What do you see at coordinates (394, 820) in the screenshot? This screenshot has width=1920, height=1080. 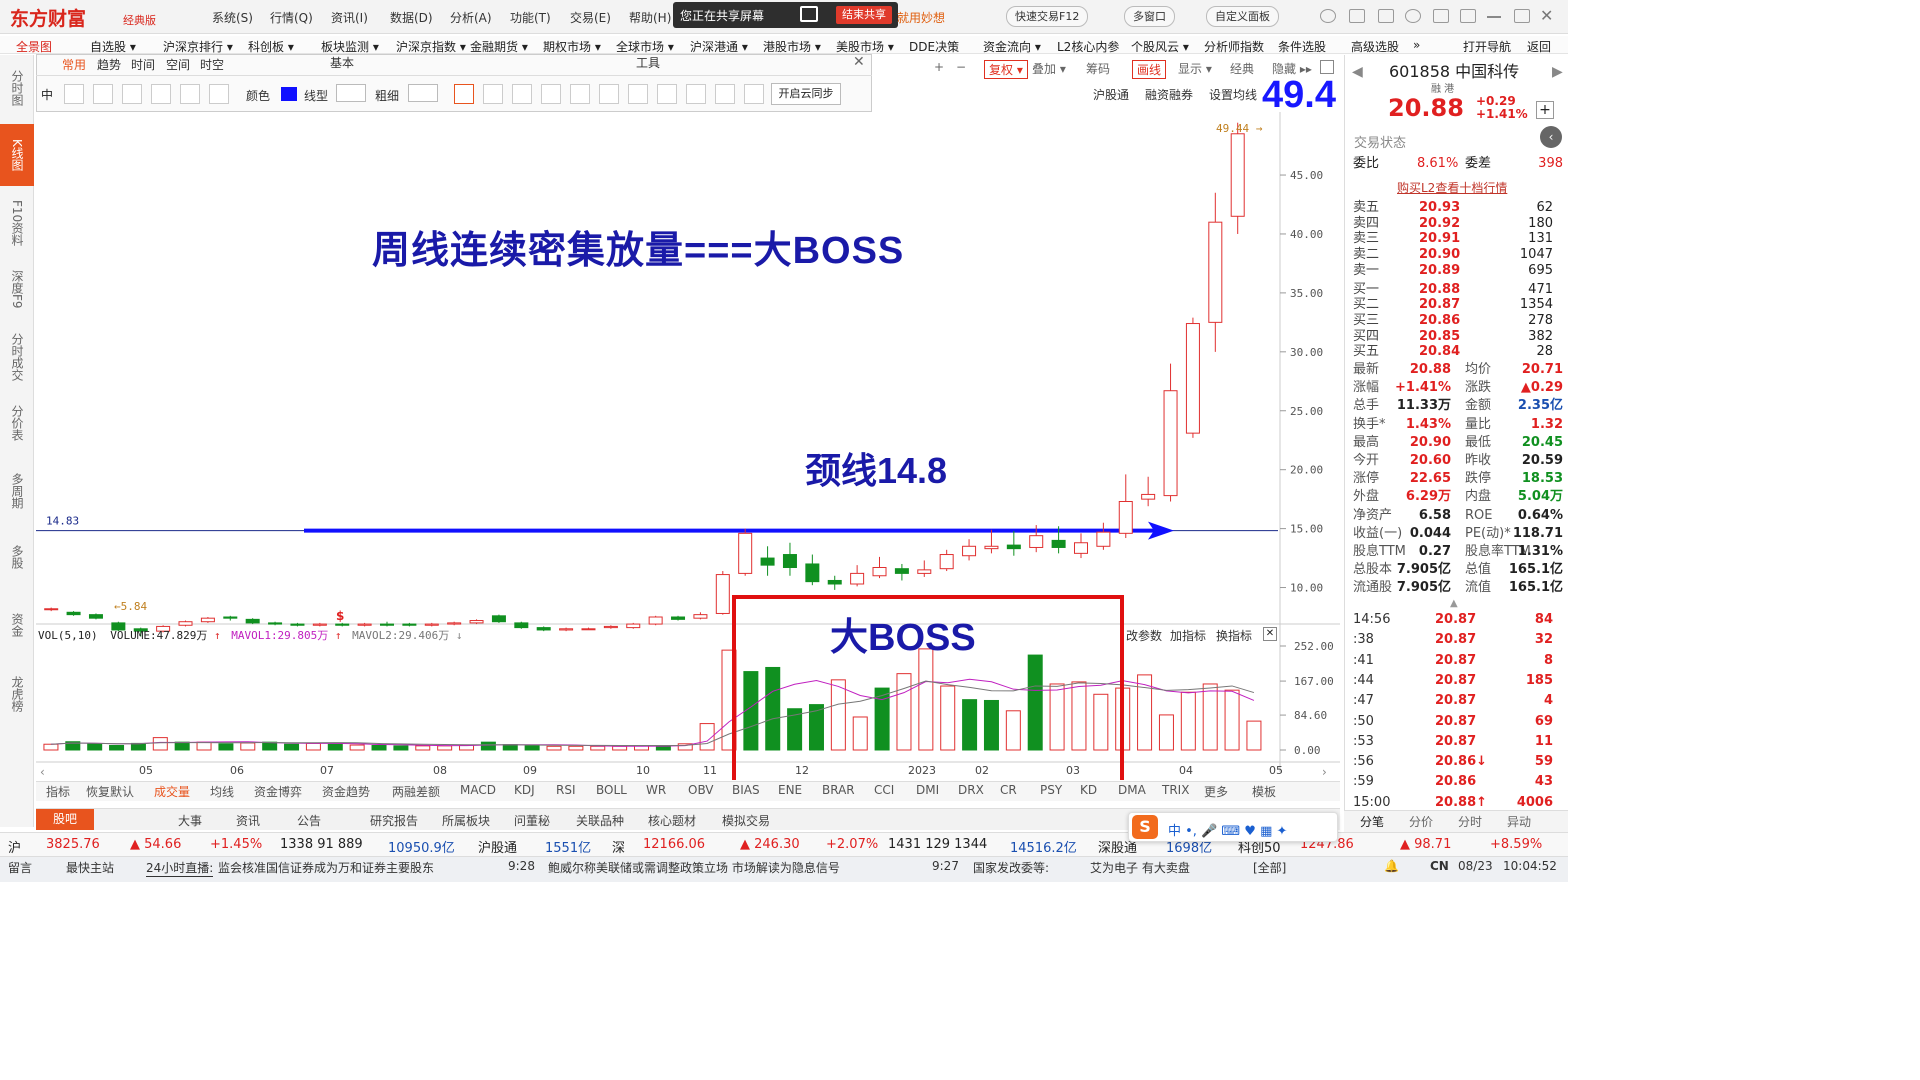 I see `bottom-tab-4: 研究报告` at bounding box center [394, 820].